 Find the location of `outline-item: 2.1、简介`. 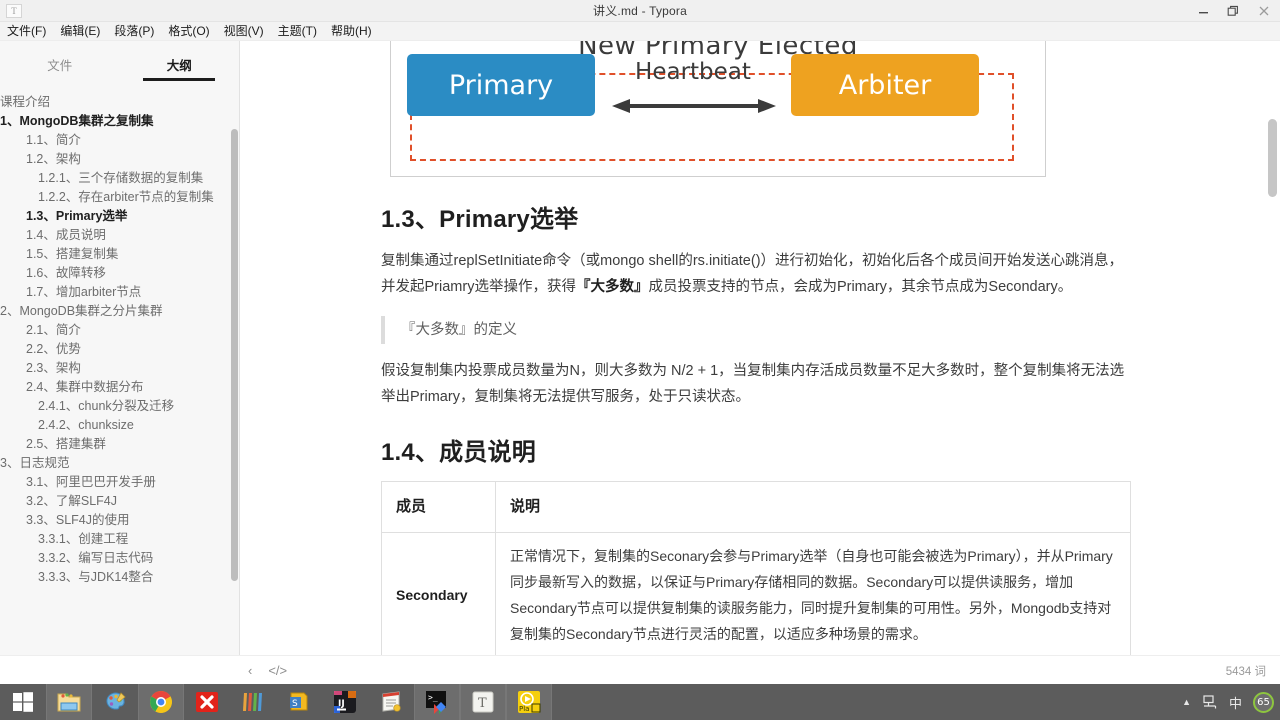

outline-item: 2.1、简介 is located at coordinates (120, 329).